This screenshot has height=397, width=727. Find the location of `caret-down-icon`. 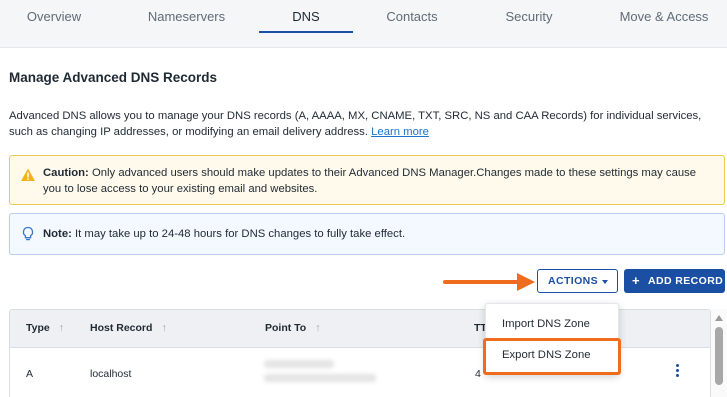

caret-down-icon is located at coordinates (605, 282).